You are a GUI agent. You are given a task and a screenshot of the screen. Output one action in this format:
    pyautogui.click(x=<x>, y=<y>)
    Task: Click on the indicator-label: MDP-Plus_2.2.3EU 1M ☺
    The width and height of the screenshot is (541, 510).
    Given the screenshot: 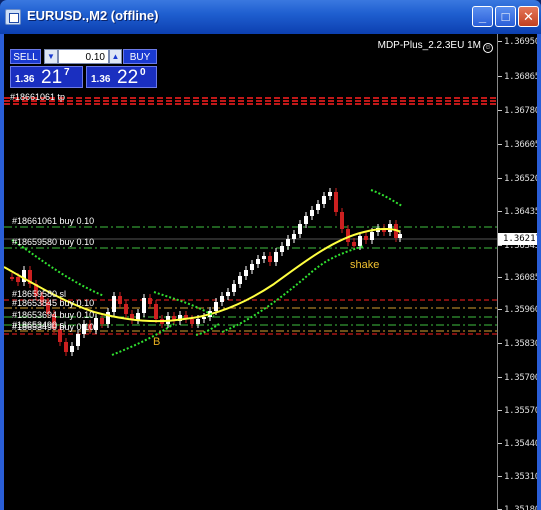 What is the action you would take?
    pyautogui.click(x=435, y=46)
    